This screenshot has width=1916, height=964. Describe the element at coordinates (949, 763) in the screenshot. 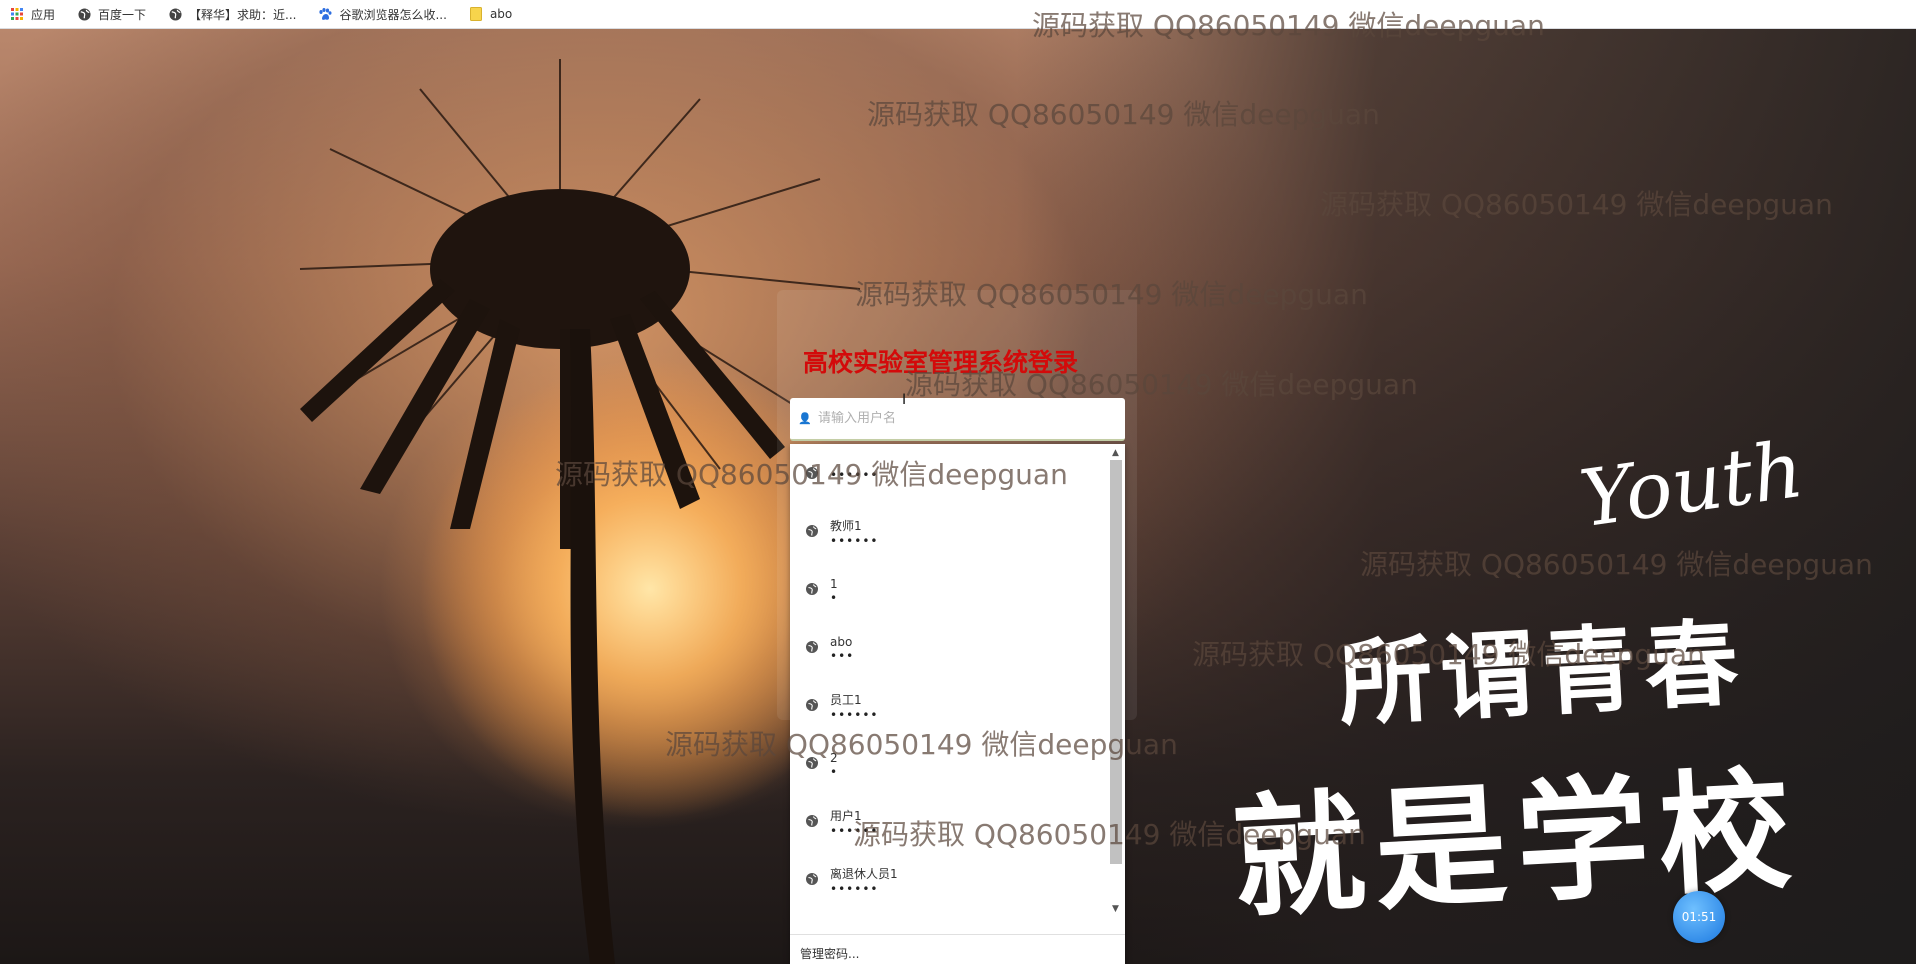

I see `autofill-item: 2 •` at that location.